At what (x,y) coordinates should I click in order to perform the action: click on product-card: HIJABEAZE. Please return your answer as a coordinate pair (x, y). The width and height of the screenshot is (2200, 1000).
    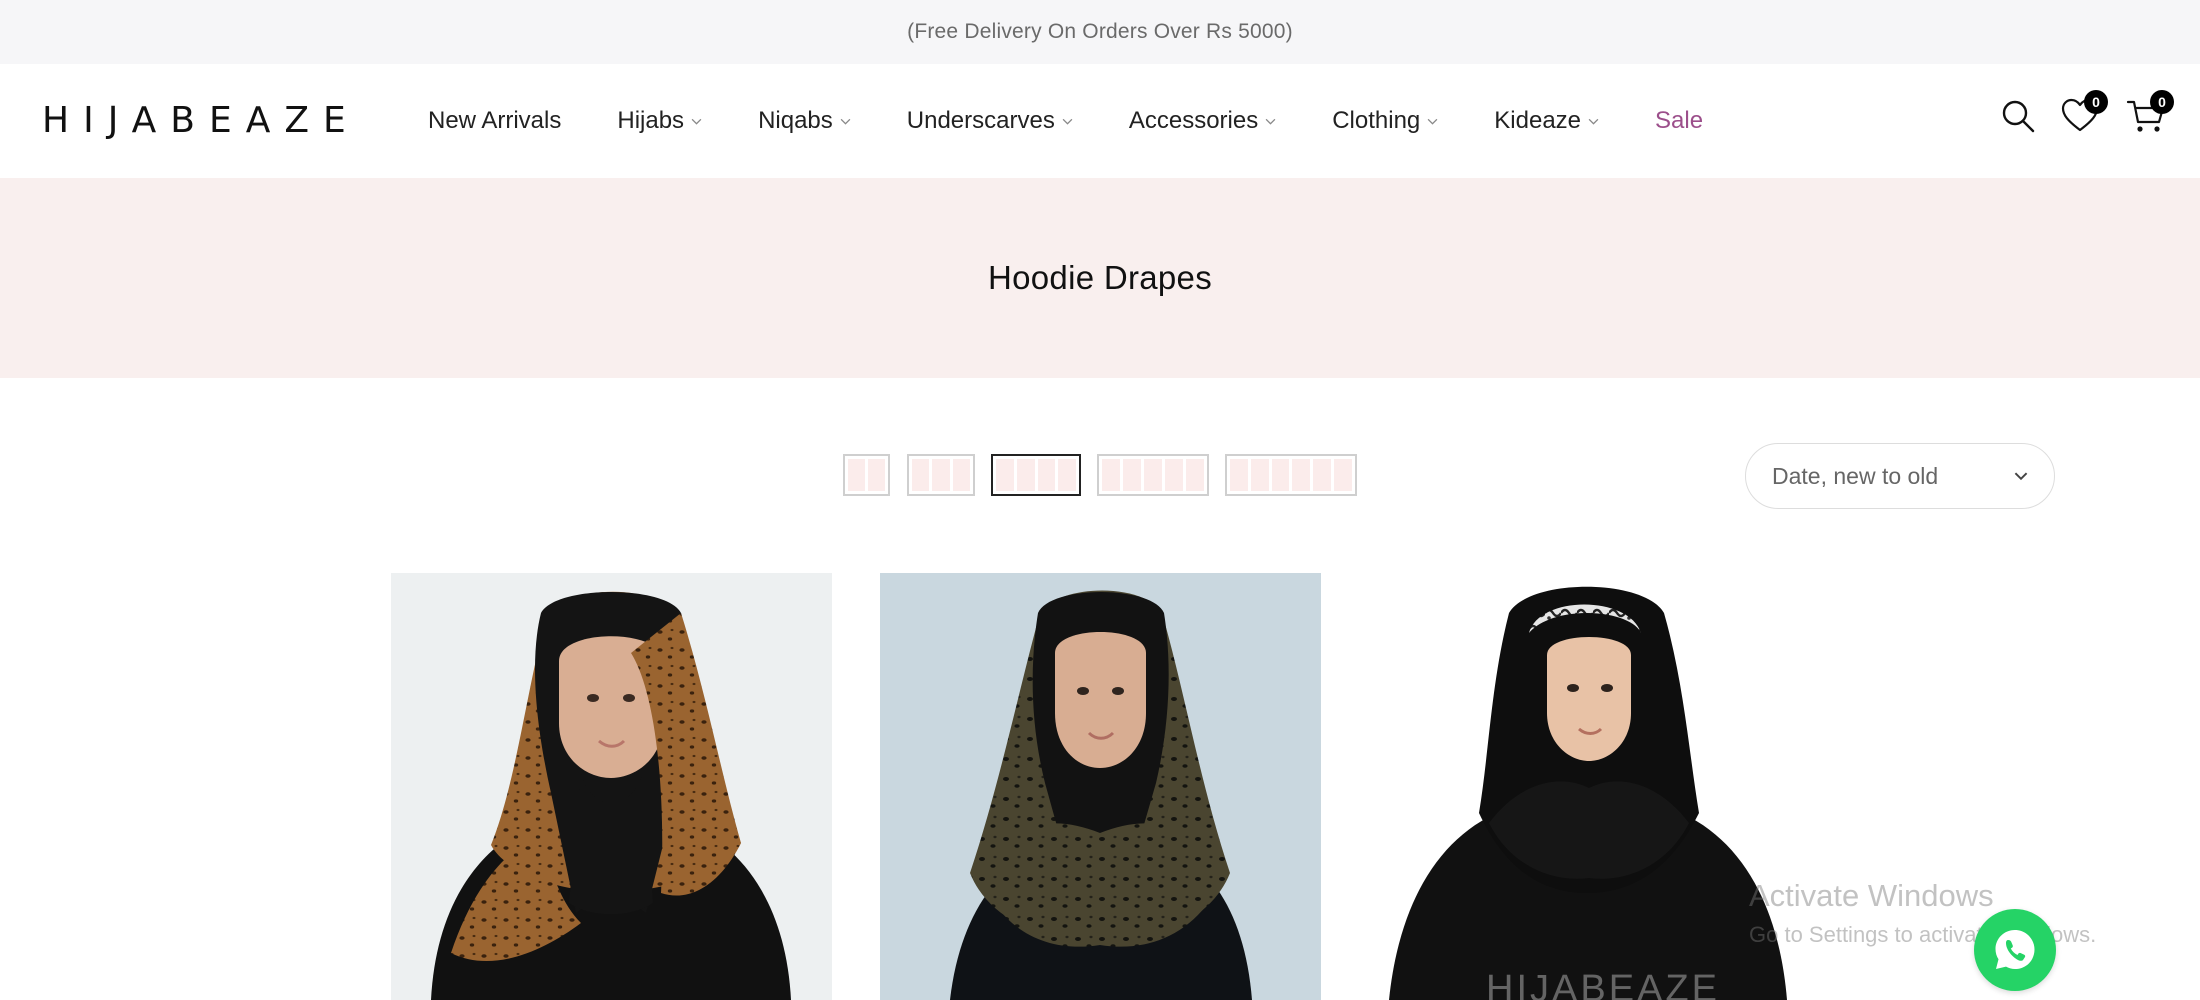
    Looking at the image, I should click on (1589, 786).